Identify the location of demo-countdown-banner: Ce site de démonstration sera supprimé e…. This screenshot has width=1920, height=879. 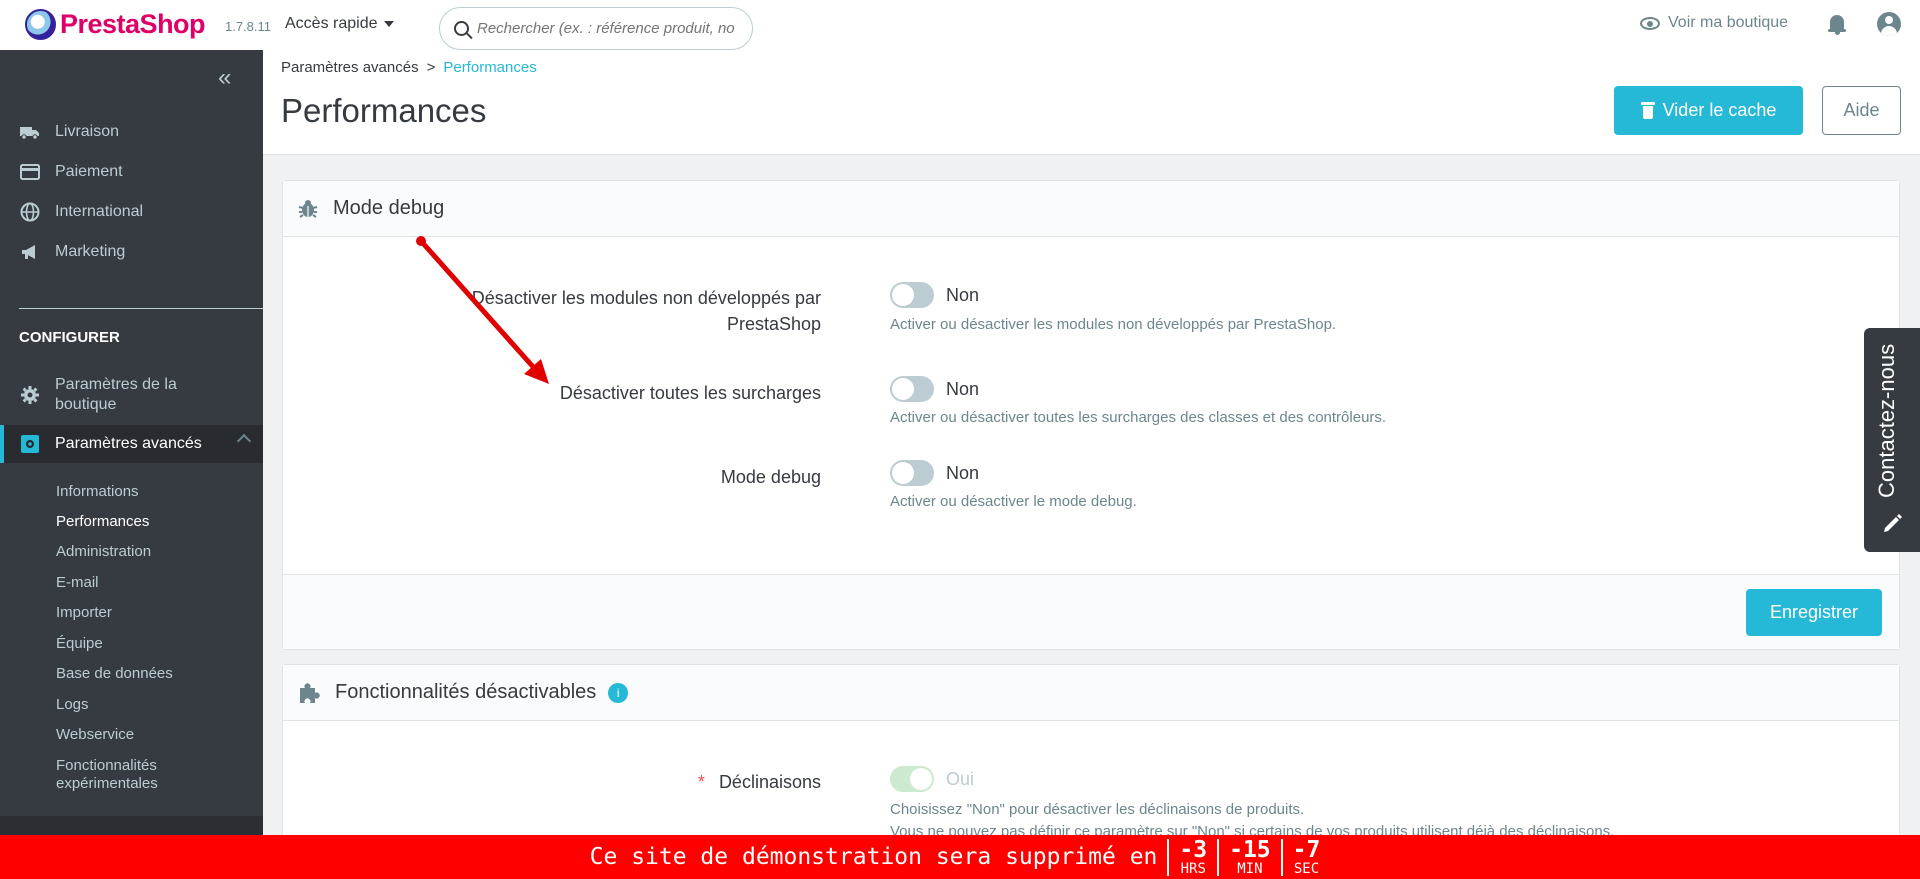
(960, 857).